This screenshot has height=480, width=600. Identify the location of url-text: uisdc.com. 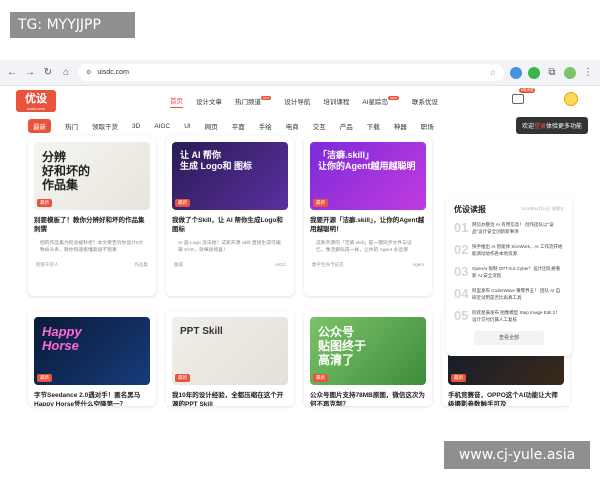
(113, 72).